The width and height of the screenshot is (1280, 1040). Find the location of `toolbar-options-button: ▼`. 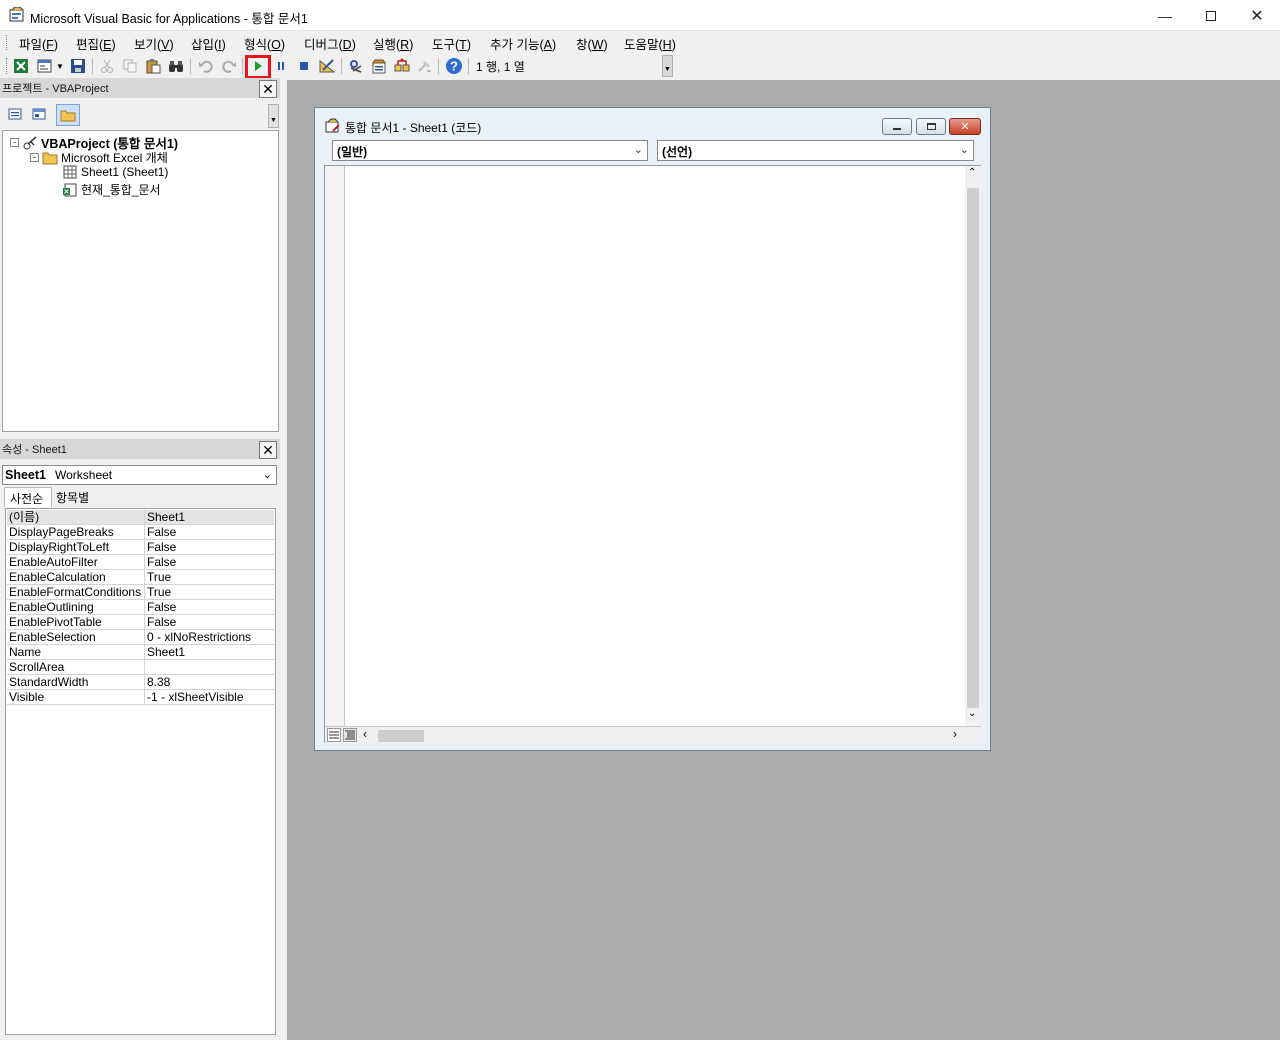

toolbar-options-button: ▼ is located at coordinates (667, 66).